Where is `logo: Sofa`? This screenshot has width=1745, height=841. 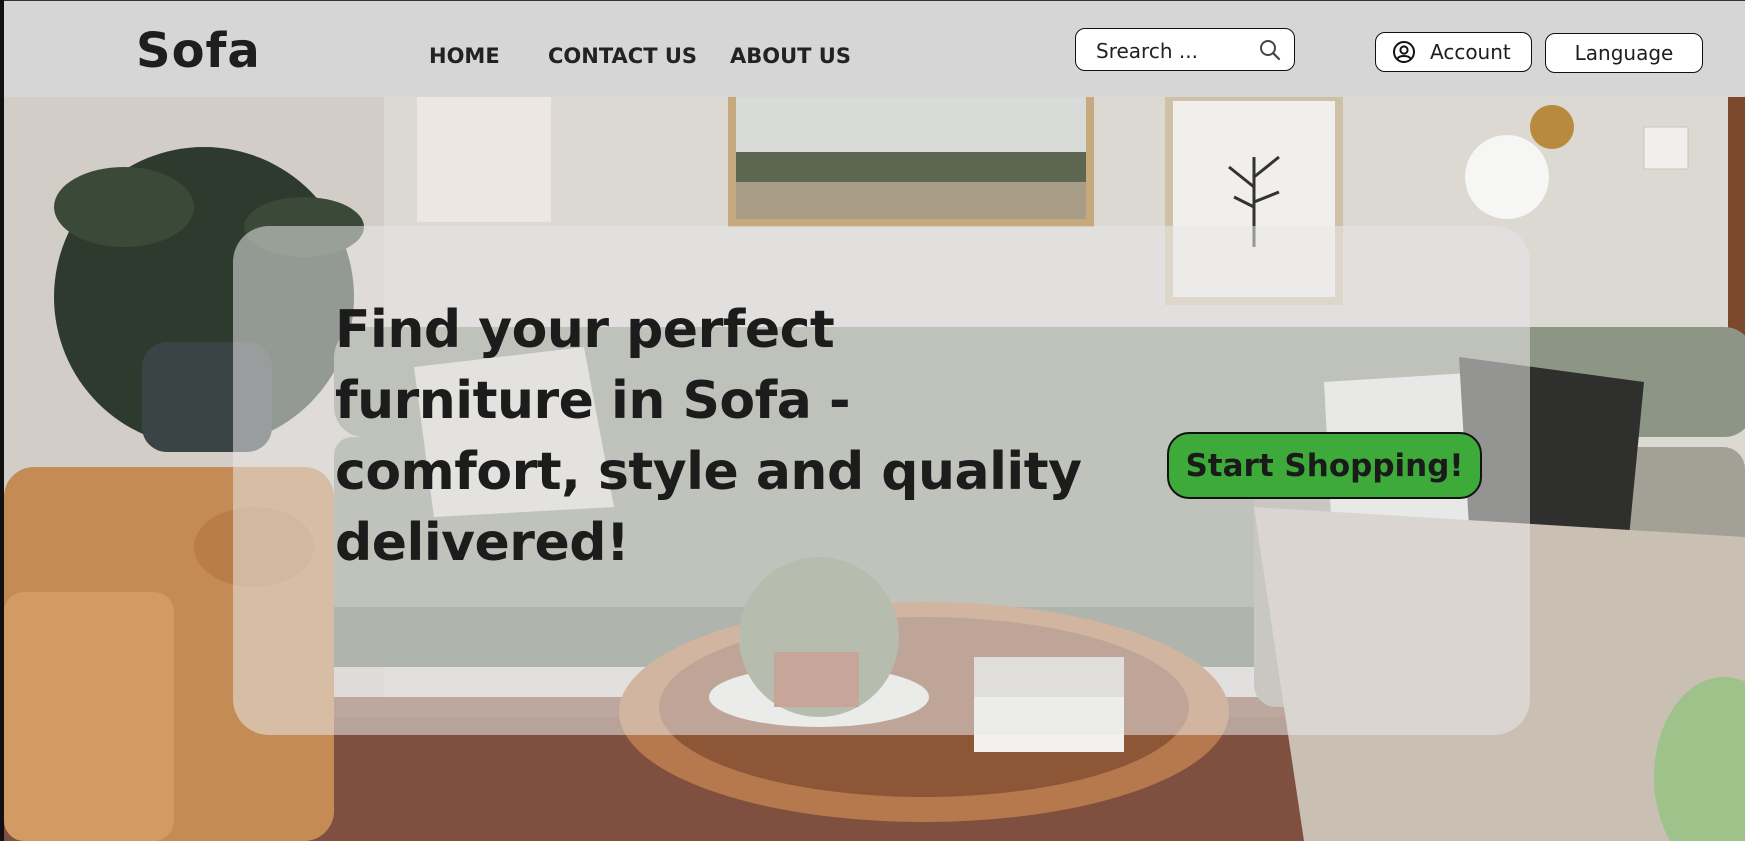
logo: Sofa is located at coordinates (198, 51).